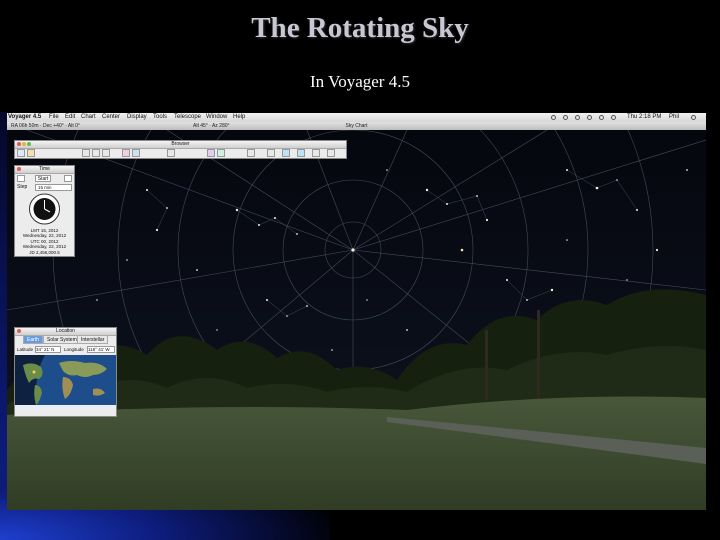 Image resolution: width=720 pixels, height=540 pixels. Describe the element at coordinates (160, 117) in the screenshot. I see `menu-tools: Tools` at that location.